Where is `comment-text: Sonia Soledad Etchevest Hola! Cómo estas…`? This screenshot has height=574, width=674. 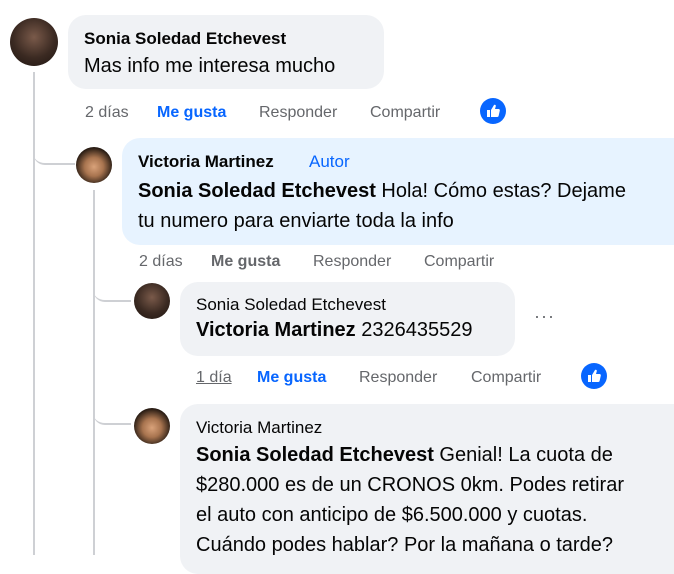
comment-text: Sonia Soledad Etchevest Hola! Cómo estas… is located at coordinates (382, 191).